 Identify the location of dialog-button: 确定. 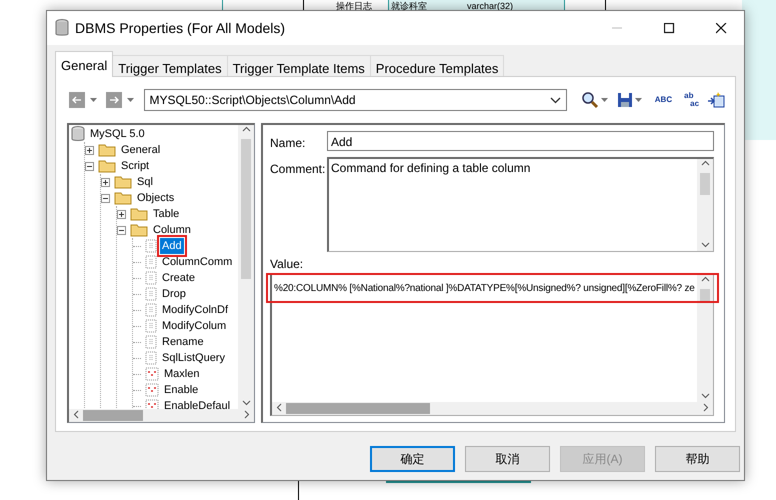
(412, 459).